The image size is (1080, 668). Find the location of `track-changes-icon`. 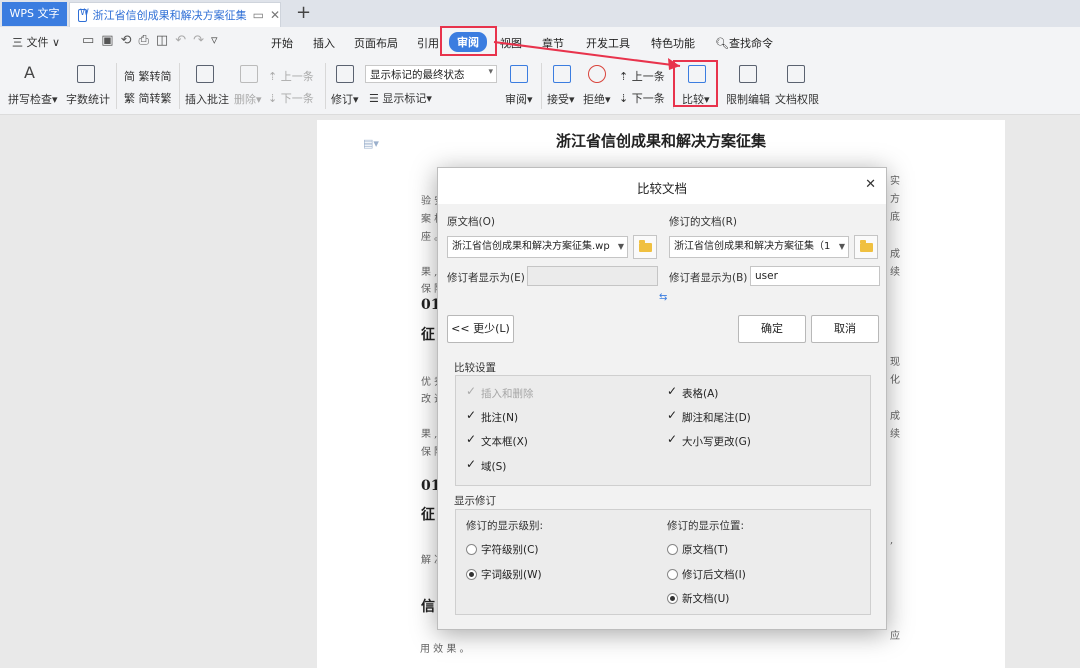

track-changes-icon is located at coordinates (345, 74).